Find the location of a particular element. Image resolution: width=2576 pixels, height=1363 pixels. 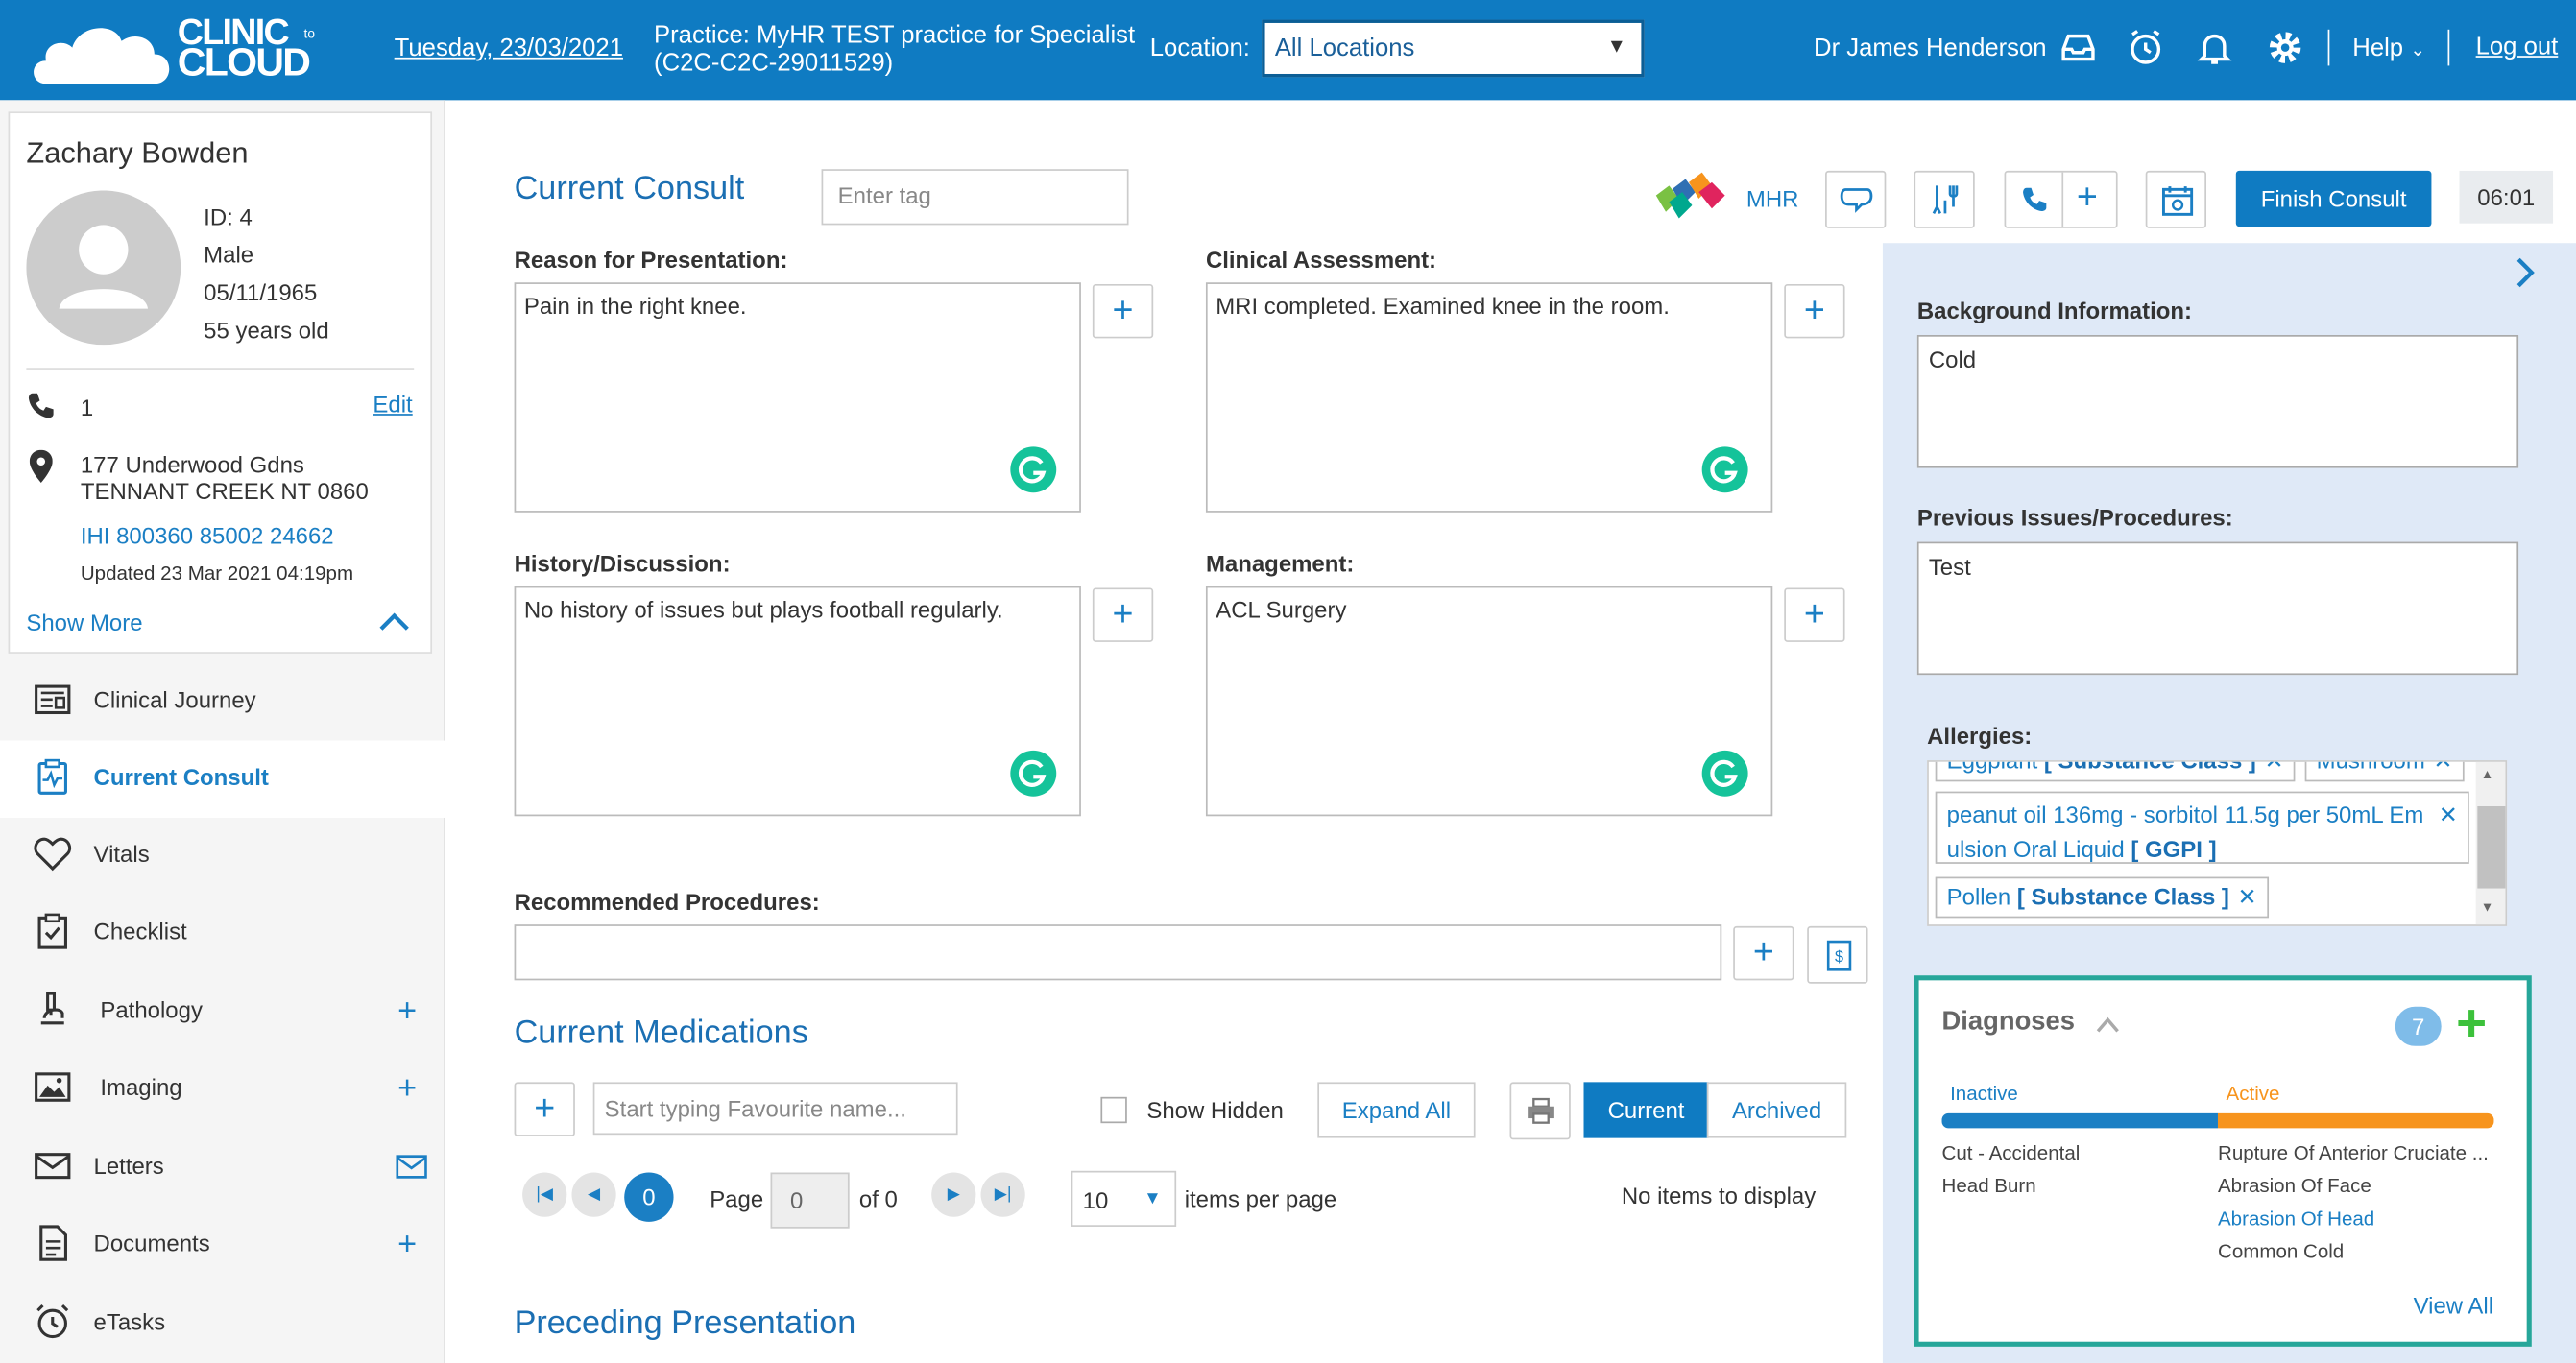

add-pathology-icon: + is located at coordinates (407, 1012).